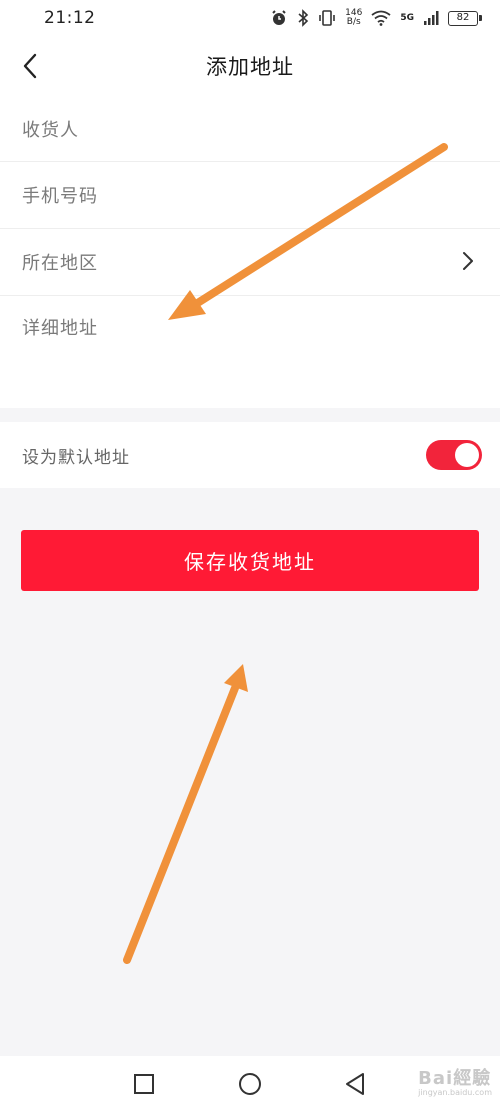 This screenshot has width=500, height=1111. I want to click on status-icons: 146 B/s 5G 82, so click(376, 18).